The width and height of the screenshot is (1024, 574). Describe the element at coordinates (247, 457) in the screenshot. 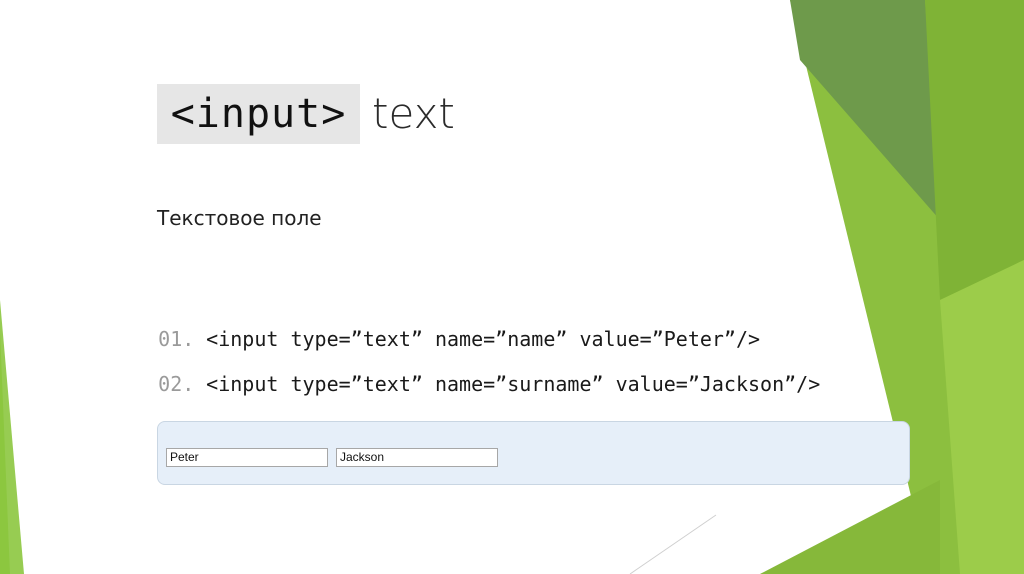

I see `demo-name-input: Peter` at that location.